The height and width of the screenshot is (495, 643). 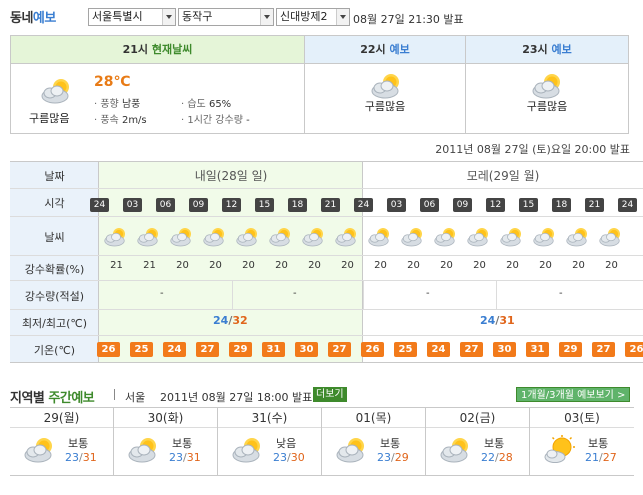 I want to click on weekly-date: 01(목), so click(x=373, y=418).